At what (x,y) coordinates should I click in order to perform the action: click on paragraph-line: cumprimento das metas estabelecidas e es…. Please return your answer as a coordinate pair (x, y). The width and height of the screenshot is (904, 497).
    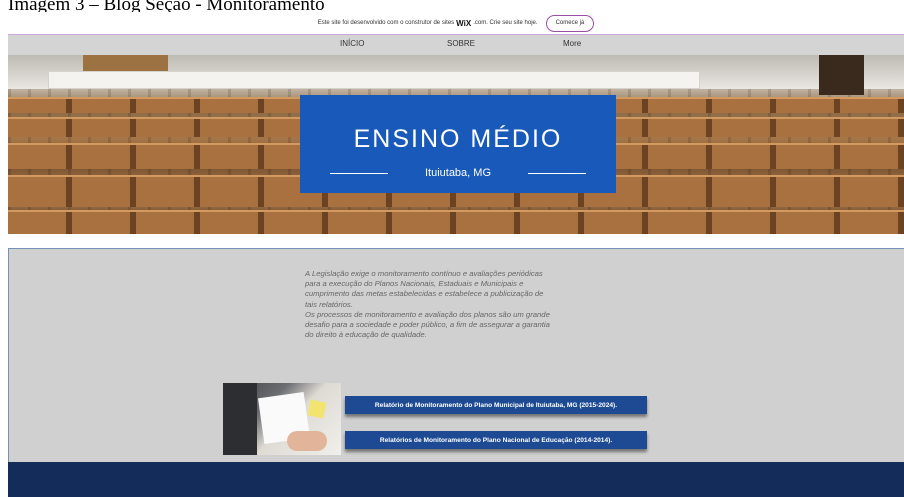
    Looking at the image, I should click on (424, 294).